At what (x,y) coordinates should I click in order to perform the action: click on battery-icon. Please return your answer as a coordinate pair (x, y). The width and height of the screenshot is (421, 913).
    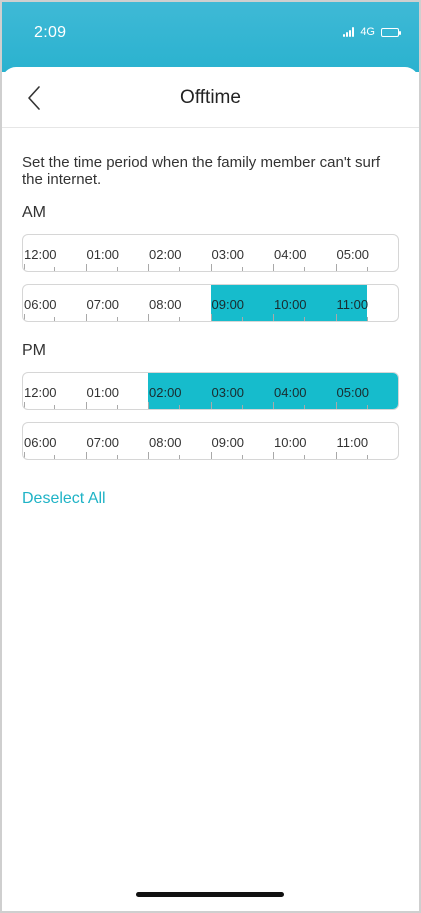
    Looking at the image, I should click on (391, 32).